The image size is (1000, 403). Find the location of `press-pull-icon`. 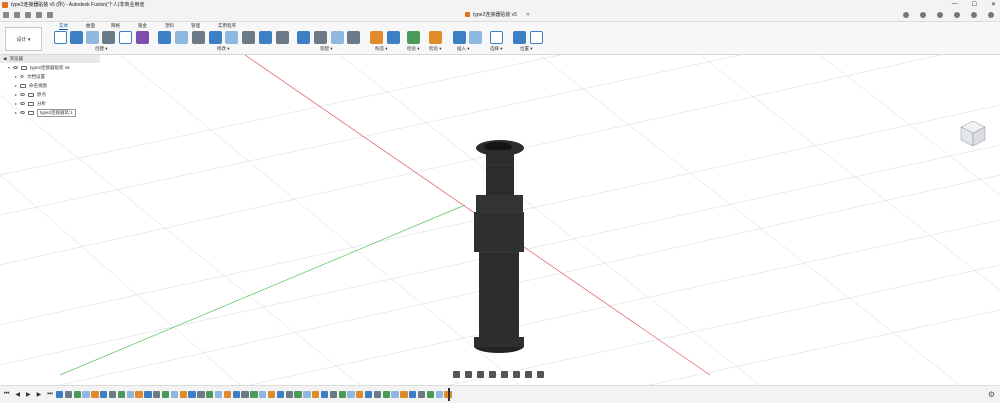

press-pull-icon is located at coordinates (164, 37).